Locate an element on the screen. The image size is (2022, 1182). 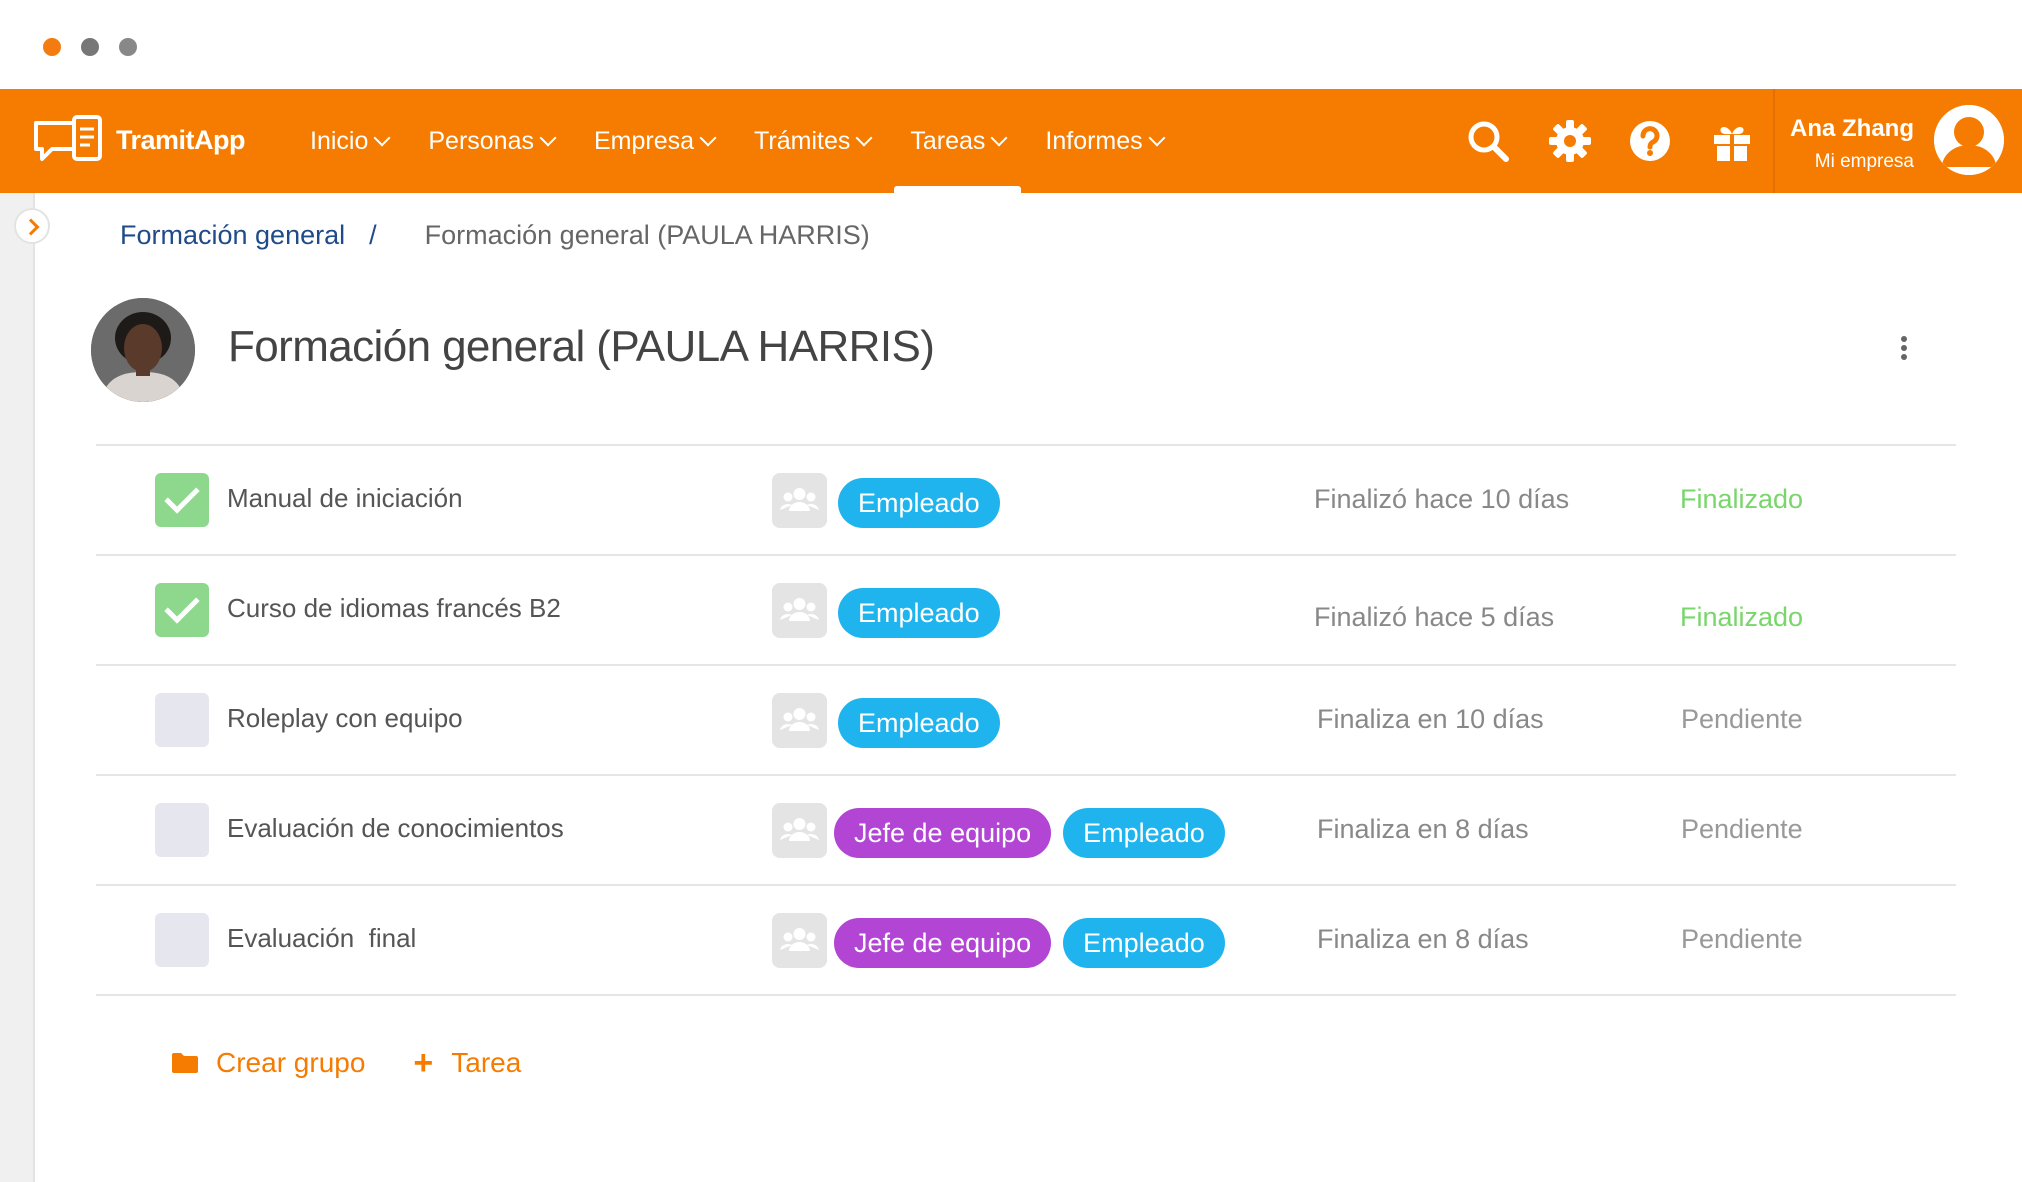
task-name: Curso de idiomas francés B2 is located at coordinates (394, 608).